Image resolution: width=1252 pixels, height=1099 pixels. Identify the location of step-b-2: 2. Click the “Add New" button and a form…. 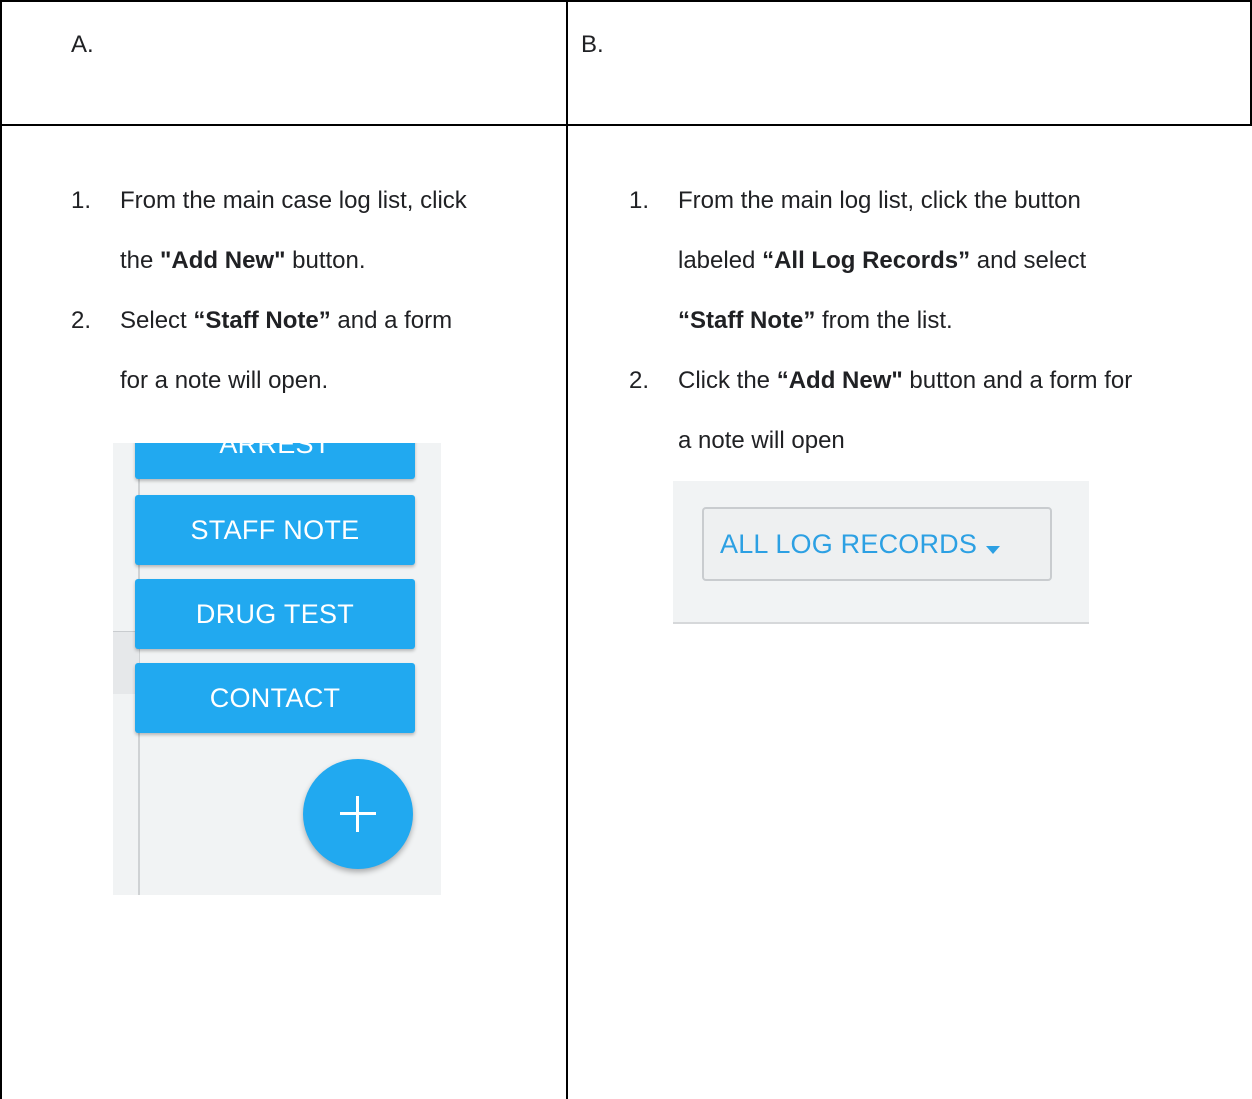
(939, 411).